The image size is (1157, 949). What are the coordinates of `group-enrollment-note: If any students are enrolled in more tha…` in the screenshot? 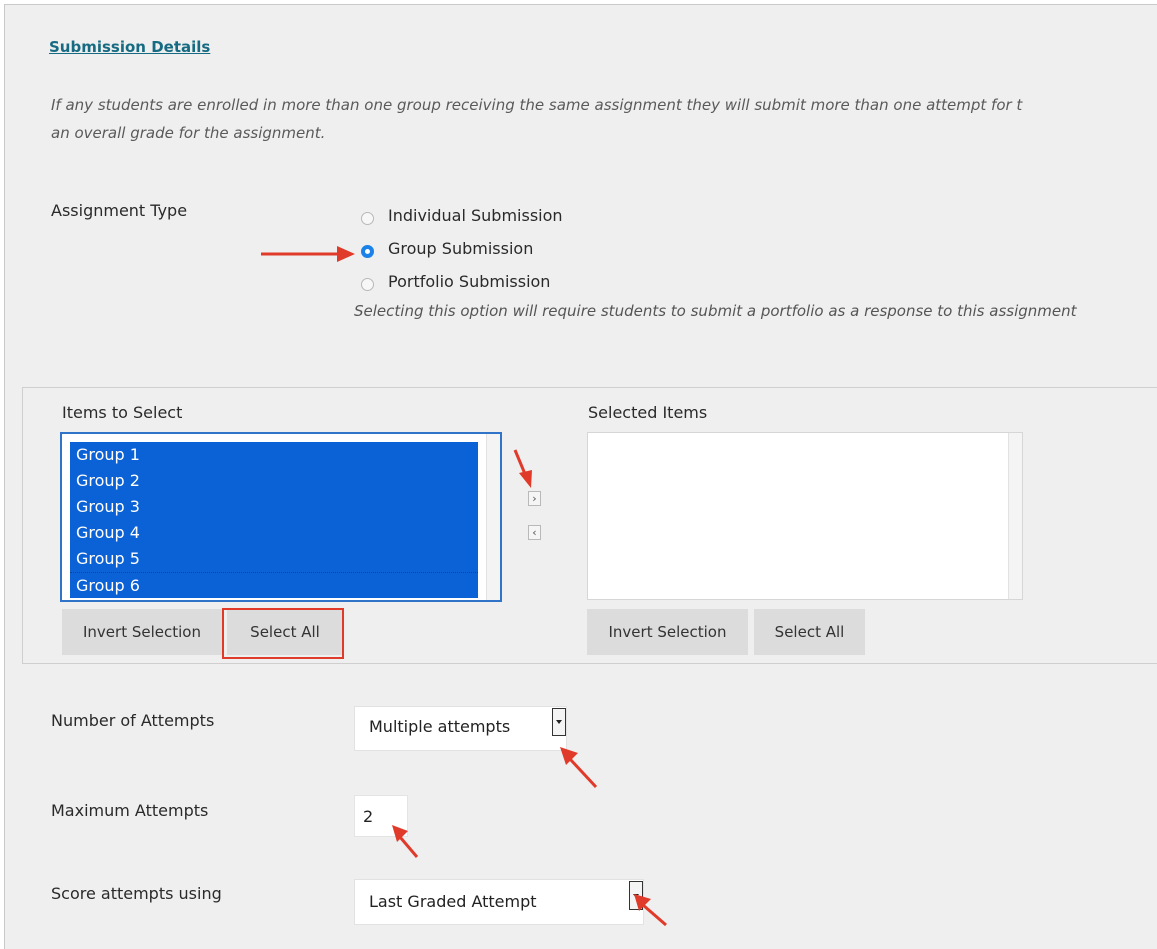 It's located at (604, 119).